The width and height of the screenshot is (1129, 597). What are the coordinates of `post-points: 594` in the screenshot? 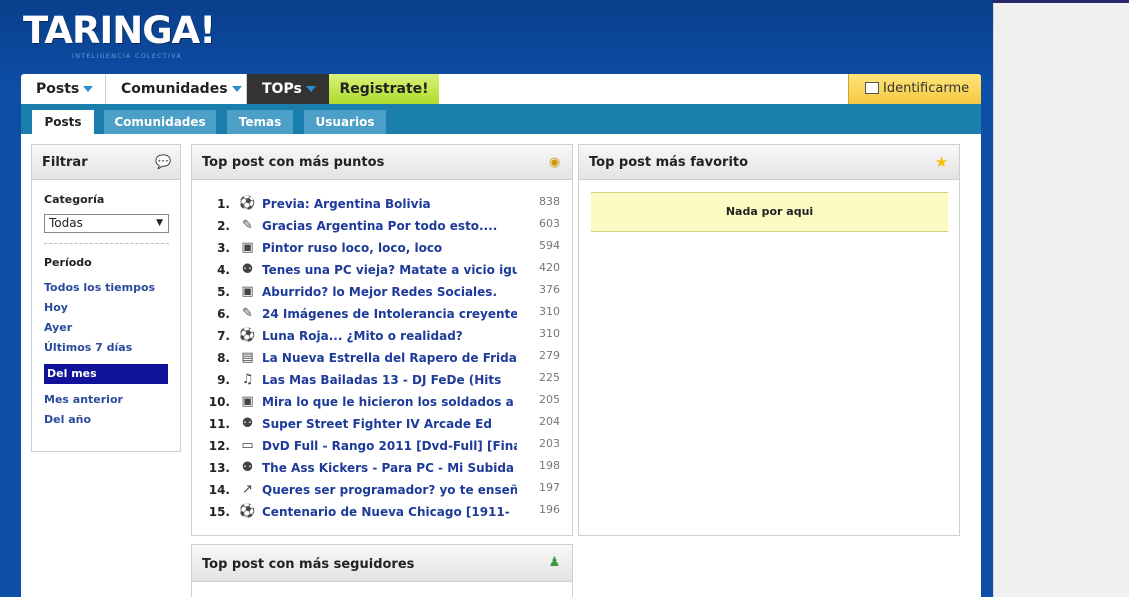 It's located at (549, 245).